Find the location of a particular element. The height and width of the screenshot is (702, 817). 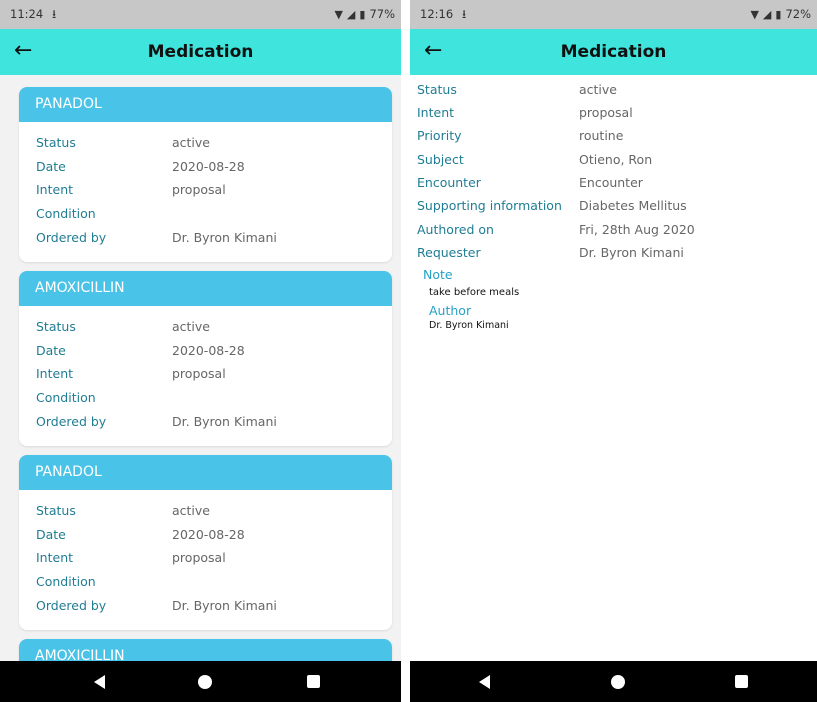

status-time: 11:24 is located at coordinates (27, 14).